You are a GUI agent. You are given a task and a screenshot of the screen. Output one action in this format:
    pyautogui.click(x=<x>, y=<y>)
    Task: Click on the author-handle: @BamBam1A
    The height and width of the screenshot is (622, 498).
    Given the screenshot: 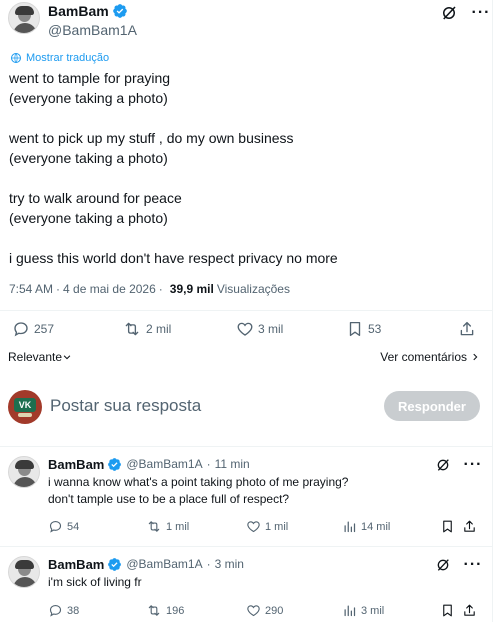 What is the action you would take?
    pyautogui.click(x=92, y=30)
    